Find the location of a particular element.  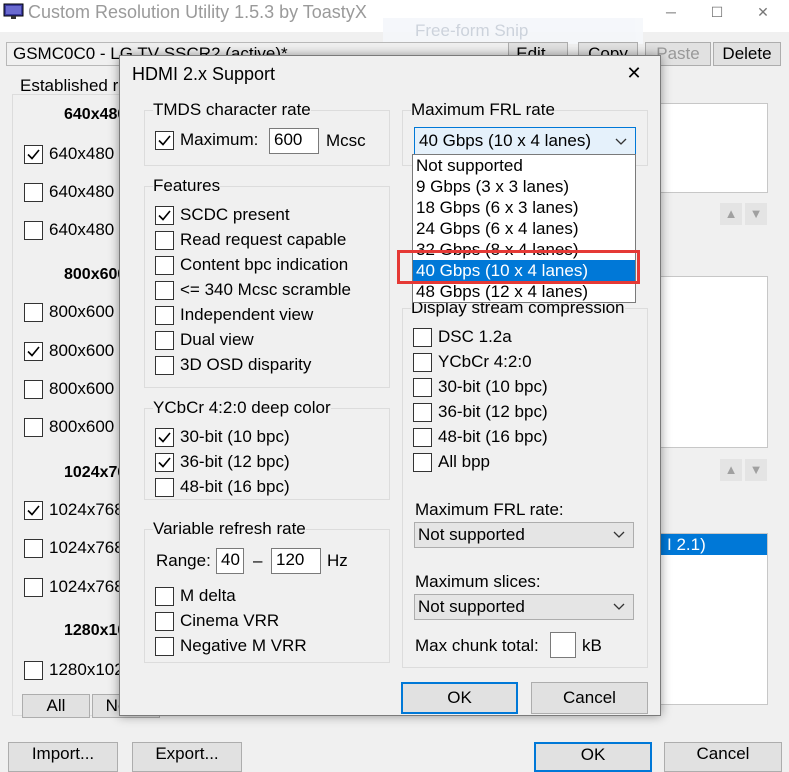

cancel-button: Cancel is located at coordinates (589, 698).